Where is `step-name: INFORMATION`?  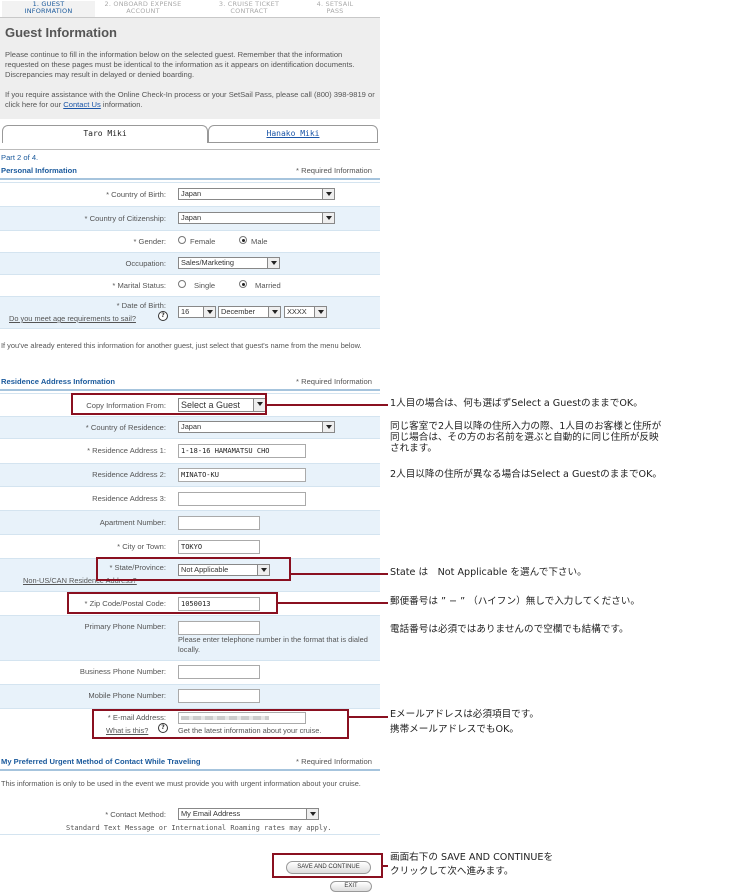
step-name: INFORMATION is located at coordinates (48, 11).